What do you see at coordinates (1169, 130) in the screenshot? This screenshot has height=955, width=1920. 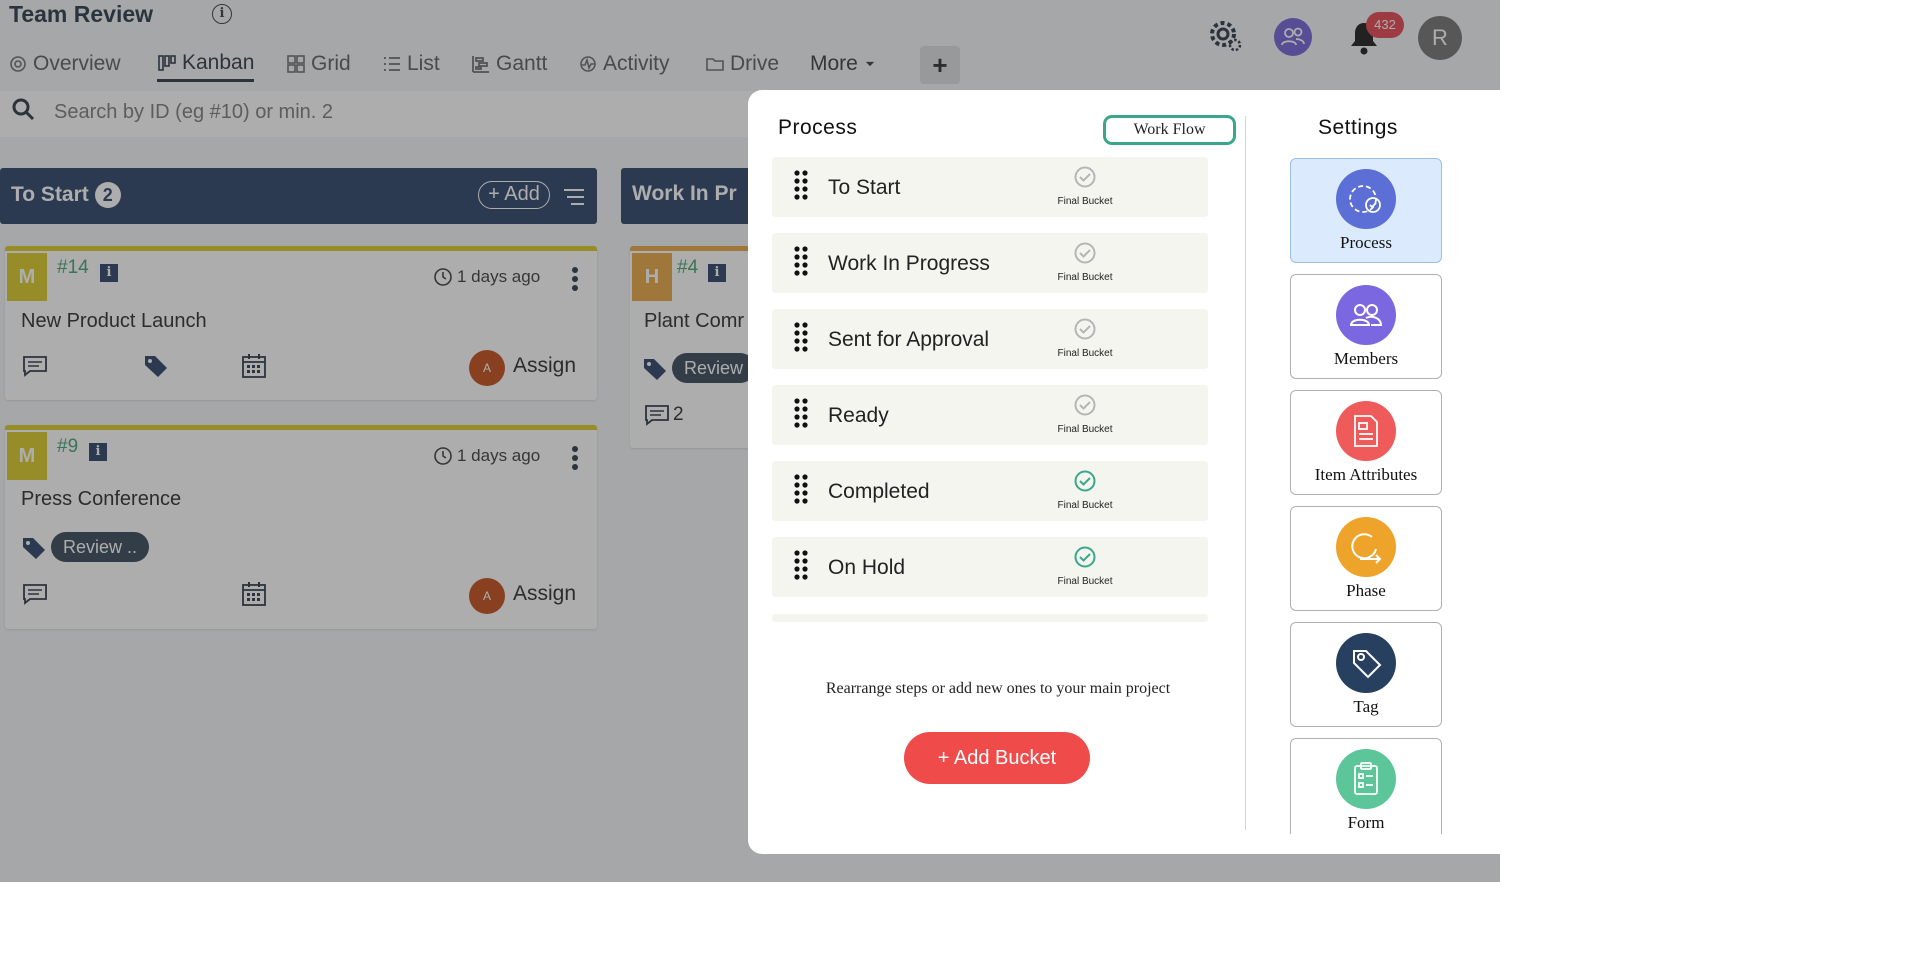 I see `workflow-button: Work Flow` at bounding box center [1169, 130].